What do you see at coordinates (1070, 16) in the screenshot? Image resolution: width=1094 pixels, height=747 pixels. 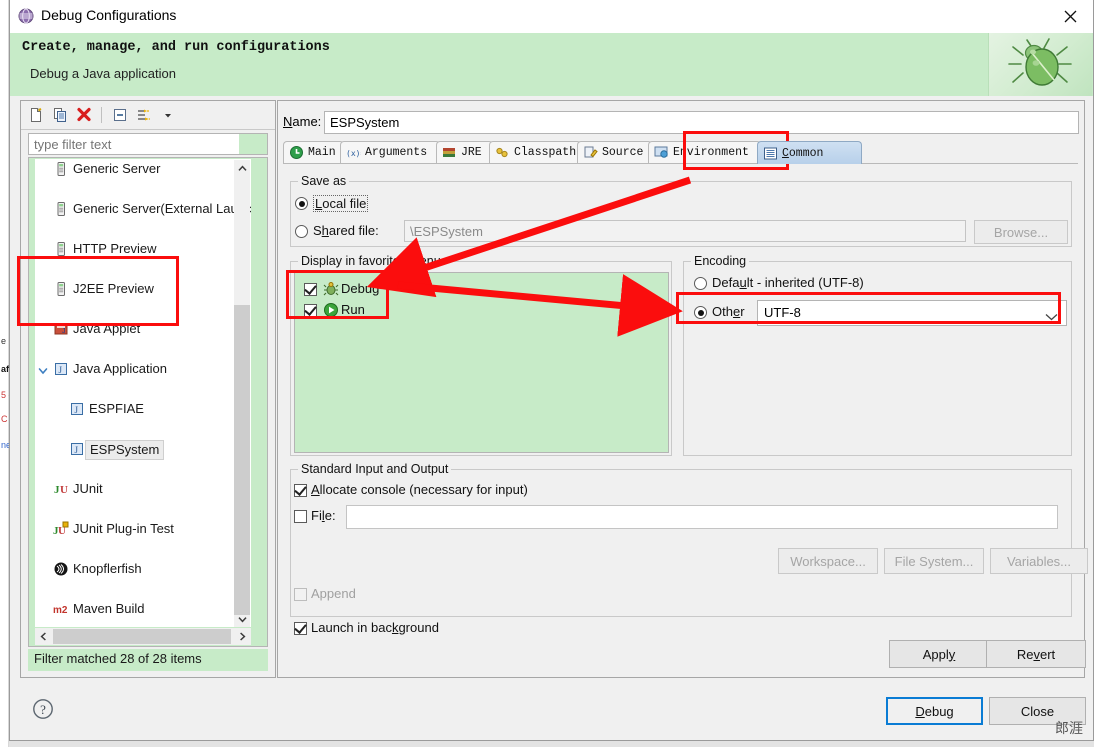 I see `close-icon` at bounding box center [1070, 16].